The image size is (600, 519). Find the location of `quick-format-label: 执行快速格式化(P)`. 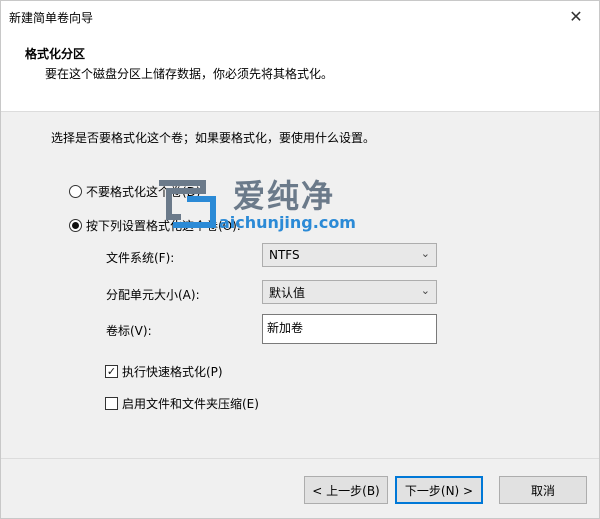

quick-format-label: 执行快速格式化(P) is located at coordinates (172, 372).